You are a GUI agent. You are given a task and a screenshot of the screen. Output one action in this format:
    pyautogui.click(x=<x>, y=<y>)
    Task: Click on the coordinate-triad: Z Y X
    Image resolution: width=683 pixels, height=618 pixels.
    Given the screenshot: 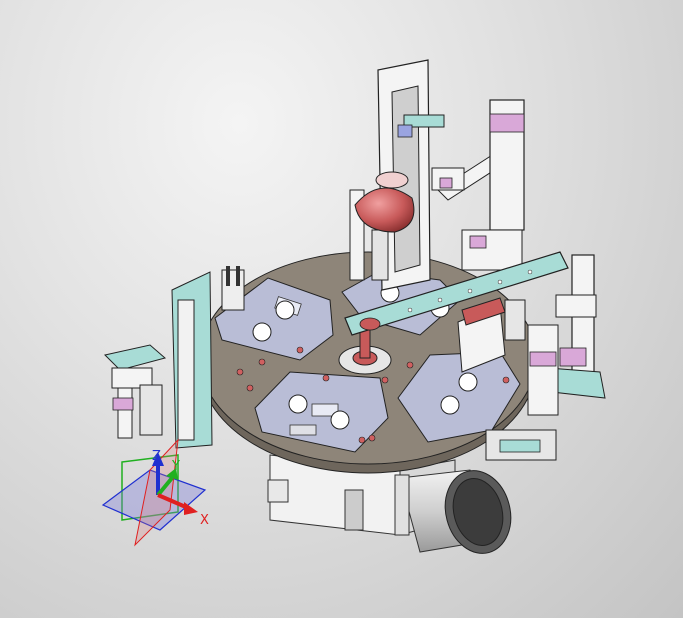 What is the action you would take?
    pyautogui.click(x=155, y=492)
    